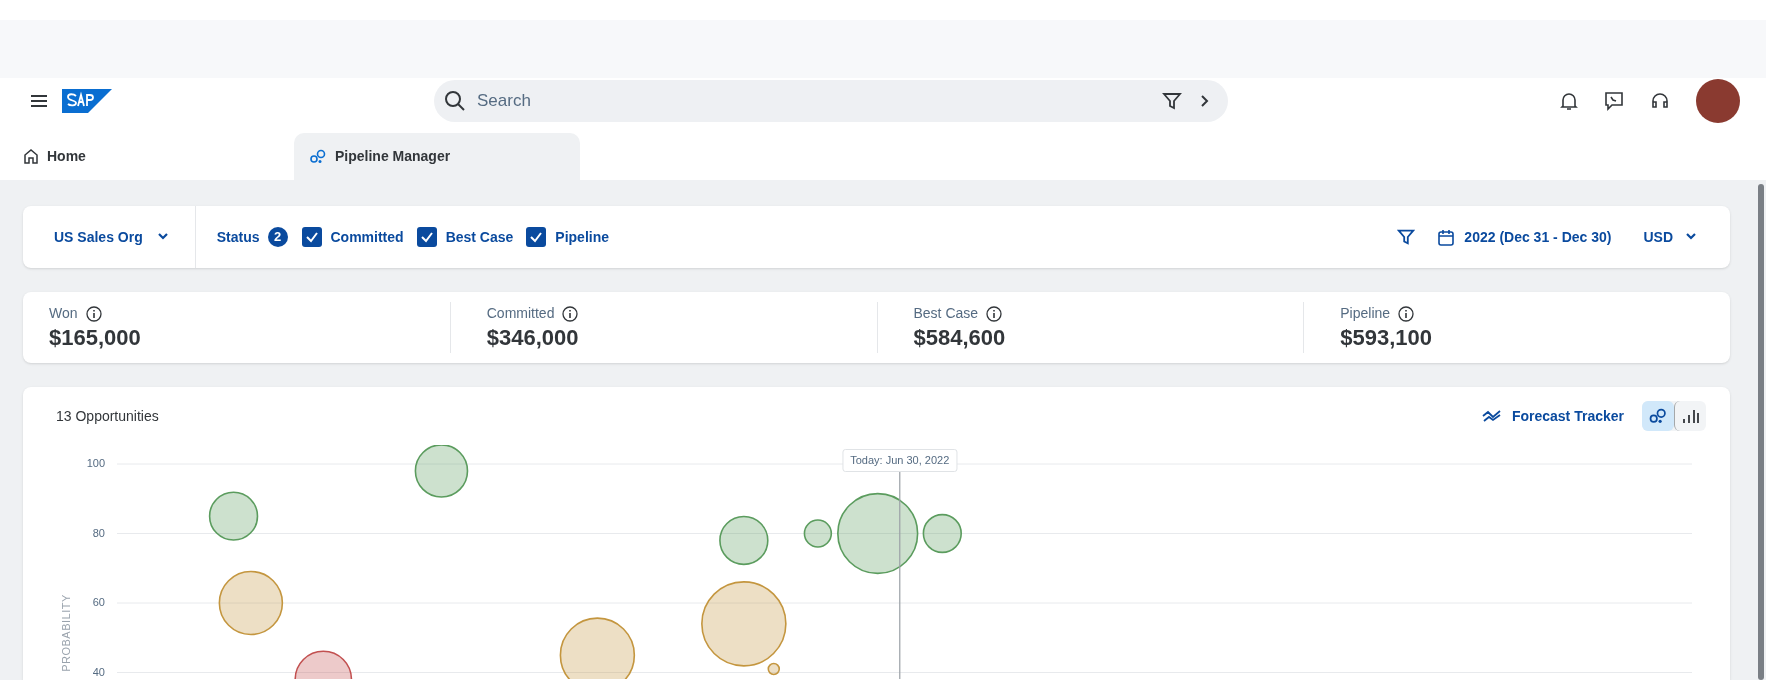  What do you see at coordinates (238, 237) in the screenshot?
I see `status-label: Status` at bounding box center [238, 237].